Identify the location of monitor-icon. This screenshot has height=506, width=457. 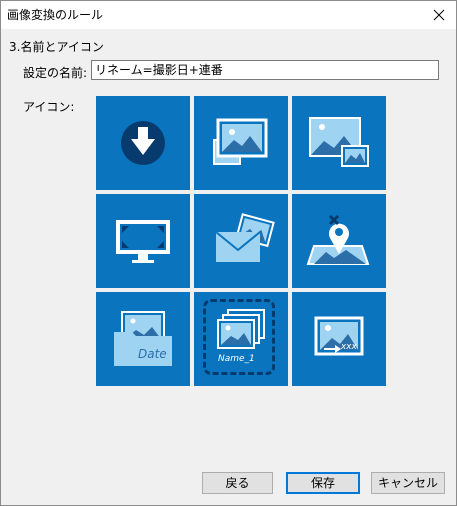
(143, 241).